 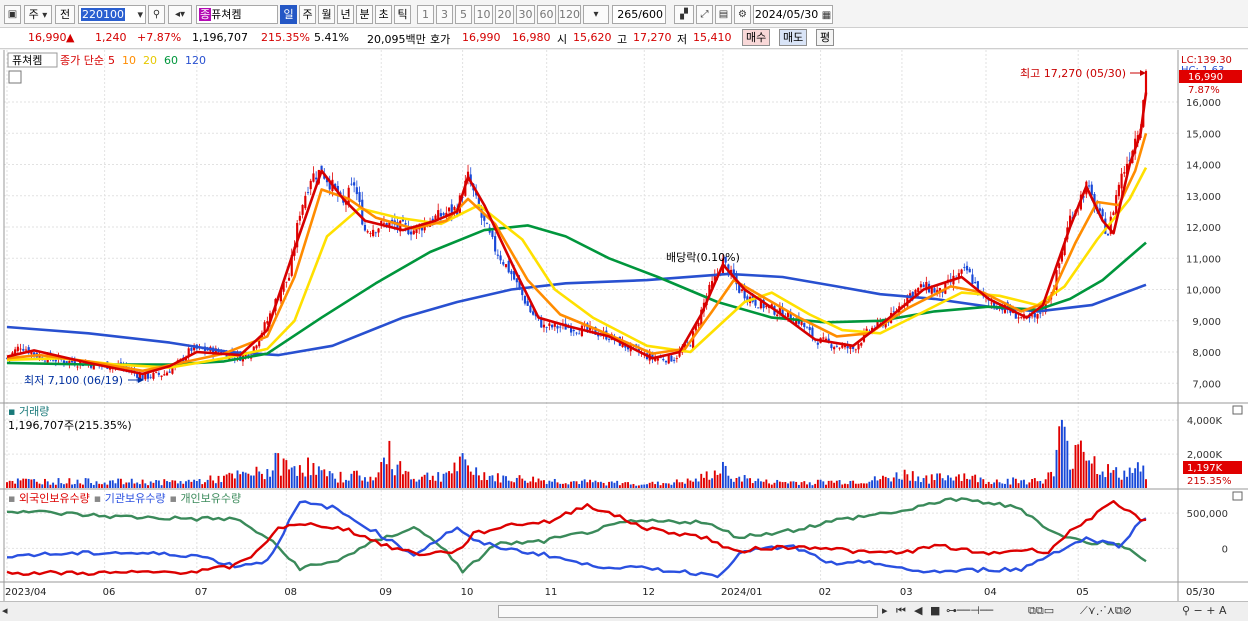 What do you see at coordinates (5, 610) in the screenshot?
I see `scroll-left-icon: ◂` at bounding box center [5, 610].